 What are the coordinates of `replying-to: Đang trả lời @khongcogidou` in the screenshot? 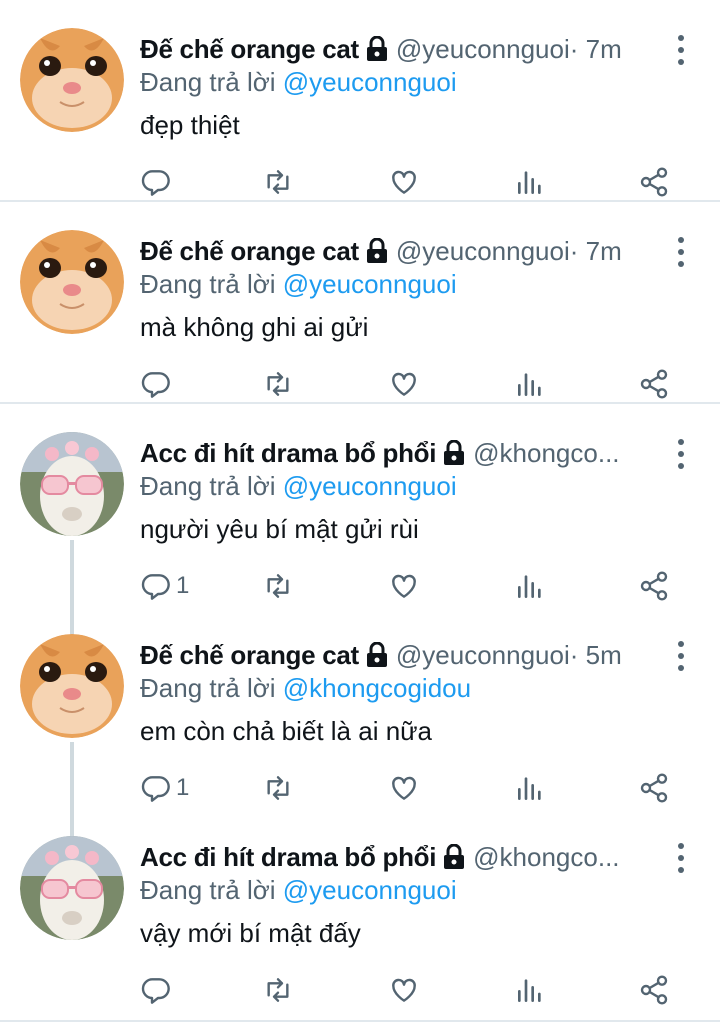 It's located at (305, 688).